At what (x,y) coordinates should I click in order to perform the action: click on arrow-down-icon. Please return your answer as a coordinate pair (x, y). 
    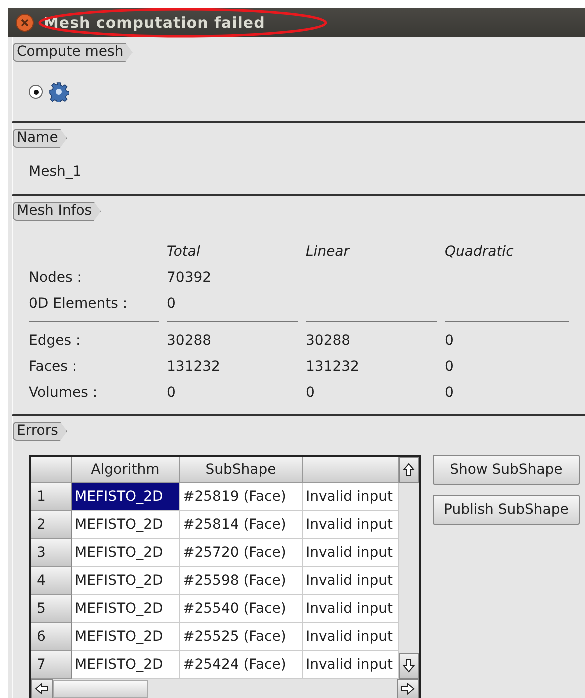
    Looking at the image, I should click on (409, 666).